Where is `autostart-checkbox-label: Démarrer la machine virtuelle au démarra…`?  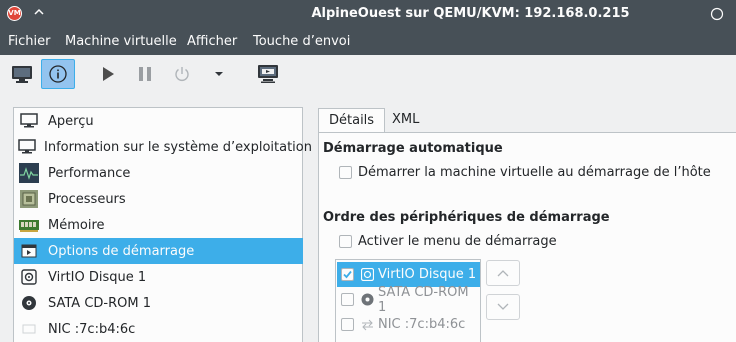 autostart-checkbox-label: Démarrer la machine virtuelle au démarra… is located at coordinates (534, 172).